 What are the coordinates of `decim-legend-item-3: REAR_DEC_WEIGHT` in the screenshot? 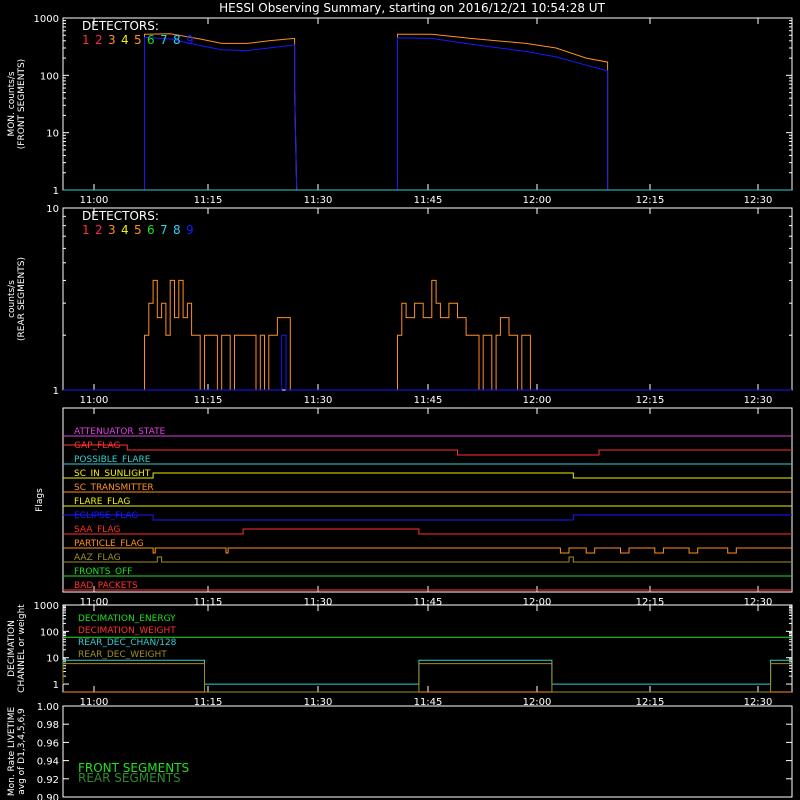 It's located at (122, 655).